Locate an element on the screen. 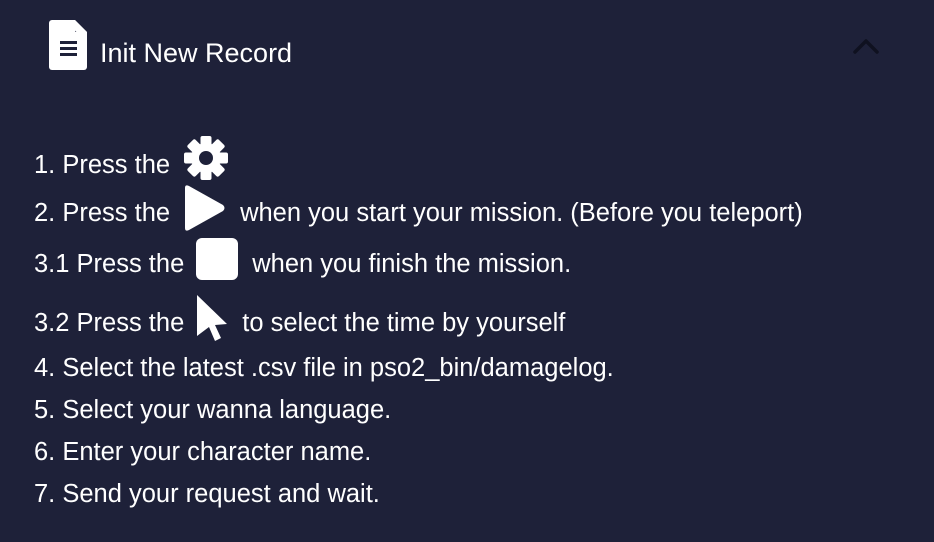  chevron-up-icon is located at coordinates (866, 46).